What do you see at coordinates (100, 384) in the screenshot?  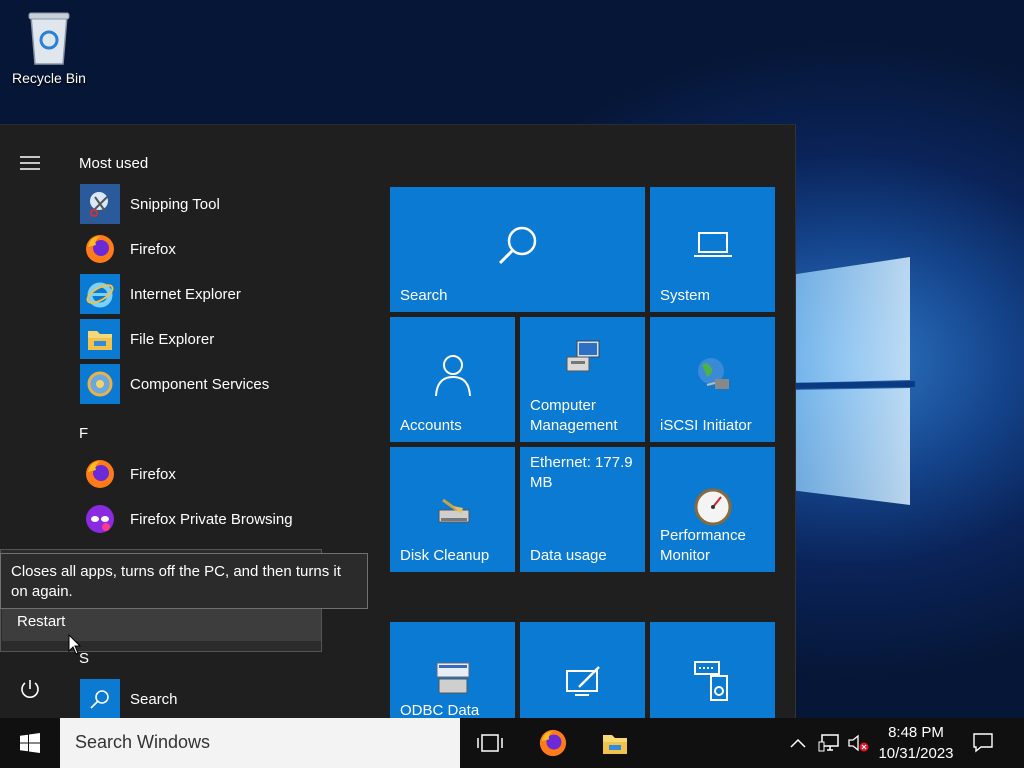 I see `component-services-icon` at bounding box center [100, 384].